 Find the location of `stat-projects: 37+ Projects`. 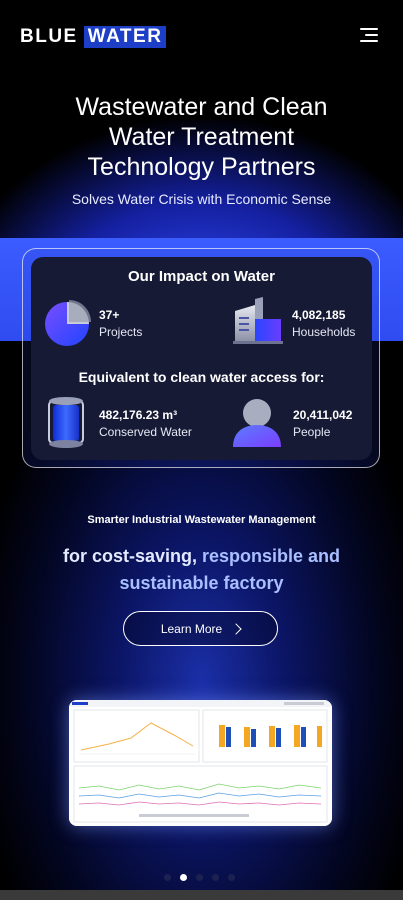

stat-projects: 37+ Projects is located at coordinates (120, 323).